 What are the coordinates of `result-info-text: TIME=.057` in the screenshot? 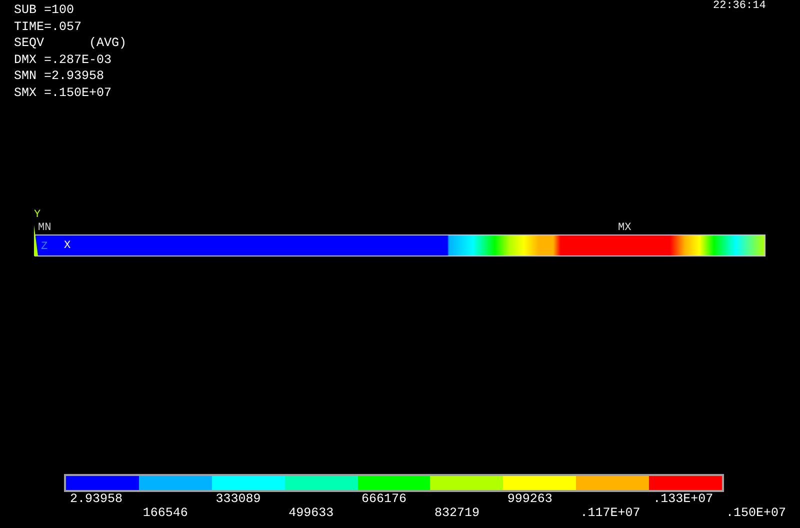 It's located at (48, 27).